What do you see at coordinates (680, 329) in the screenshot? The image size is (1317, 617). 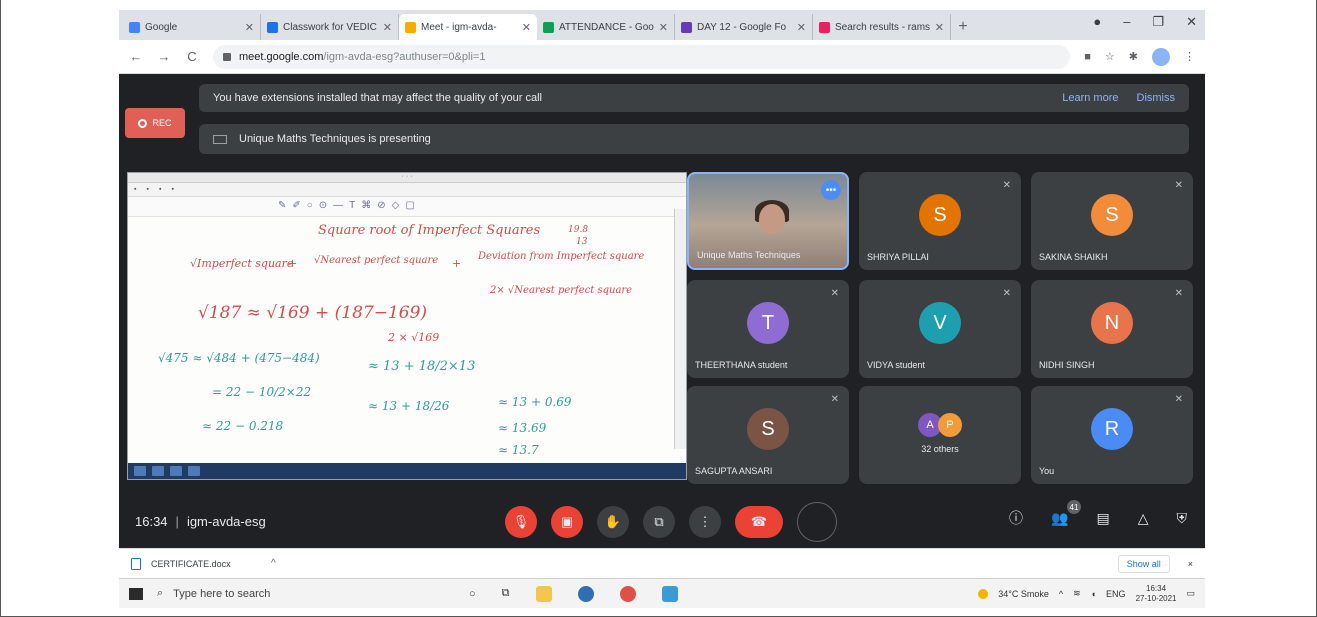 I see `shared-app-sidebar` at bounding box center [680, 329].